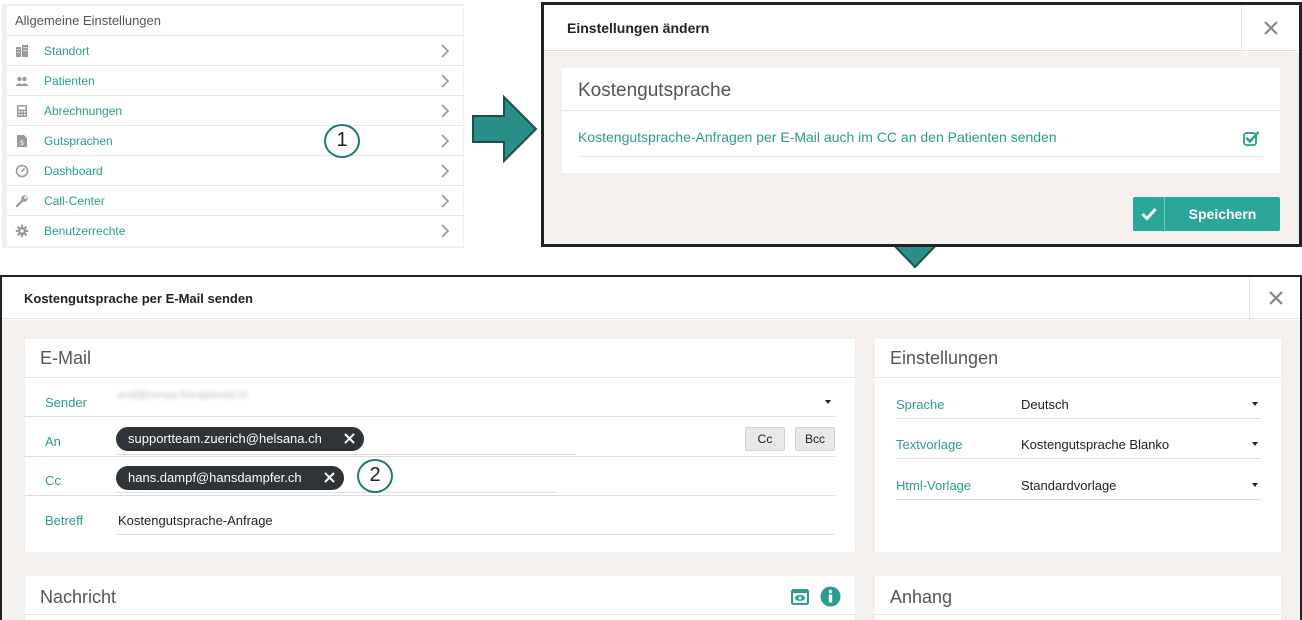 The height and width of the screenshot is (620, 1302). Describe the element at coordinates (22, 51) in the screenshot. I see `building-icon` at that location.